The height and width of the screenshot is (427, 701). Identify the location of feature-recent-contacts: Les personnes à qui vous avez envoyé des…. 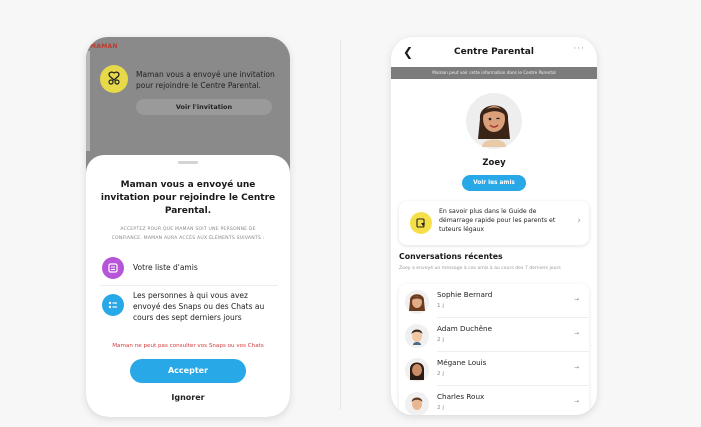
(187, 306).